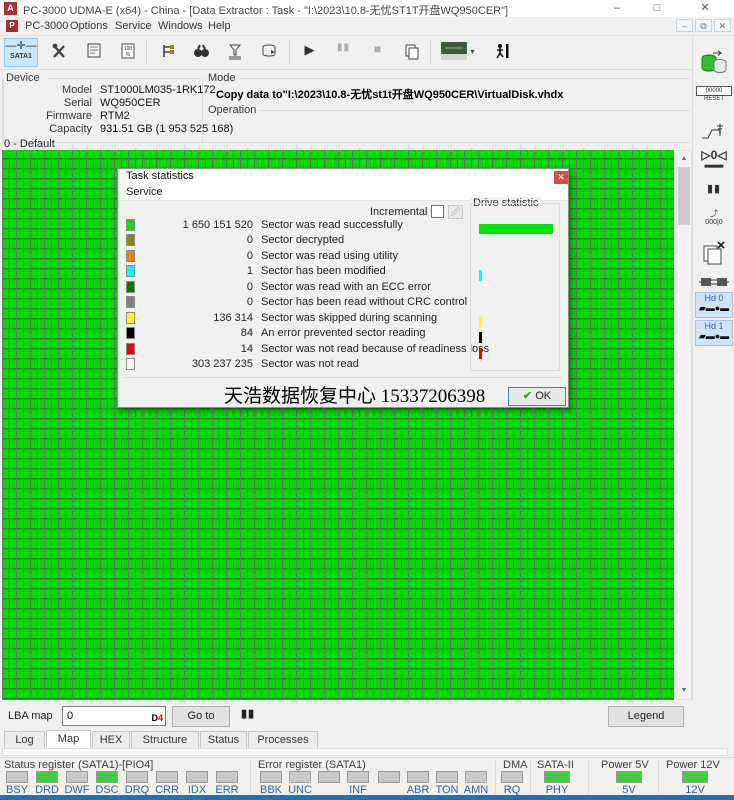 This screenshot has height=800, width=734. What do you see at coordinates (722, 25) in the screenshot?
I see `mdi-close-button: ✕` at bounding box center [722, 25].